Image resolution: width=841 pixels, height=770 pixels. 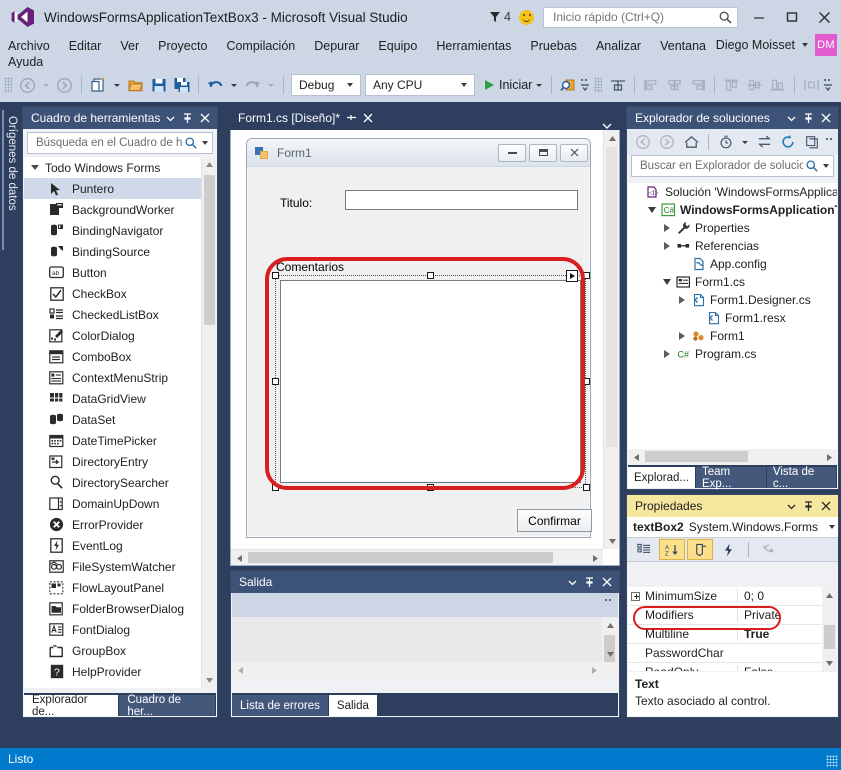 I want to click on toolbox-scrollbar, so click(x=208, y=422).